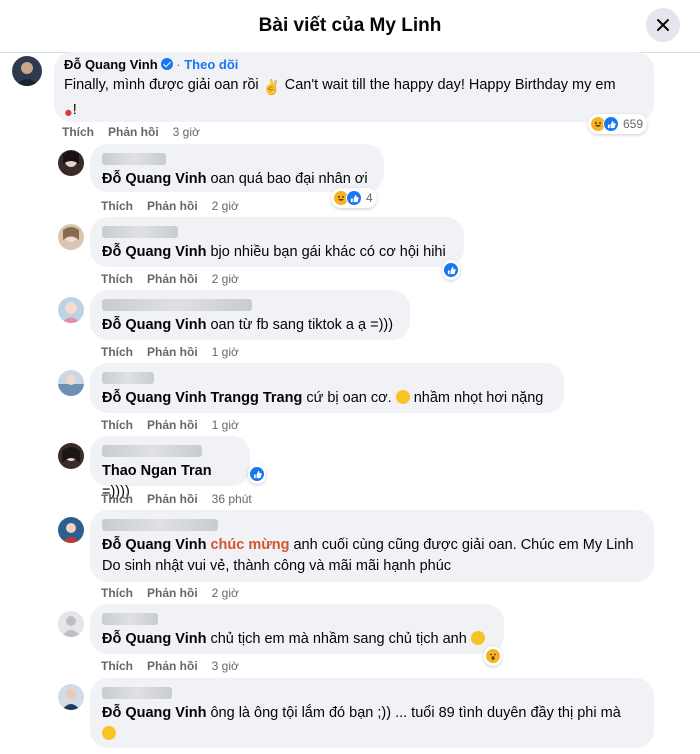 The image size is (700, 754). What do you see at coordinates (237, 168) in the screenshot?
I see `comment-bubble: Đỗ Quang Vinh oan quá bao đại nhân ơi` at bounding box center [237, 168].